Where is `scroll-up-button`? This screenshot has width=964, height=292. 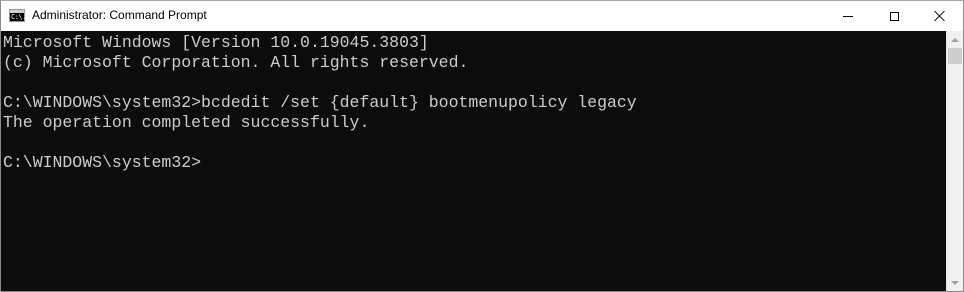
scroll-up-button is located at coordinates (955, 39).